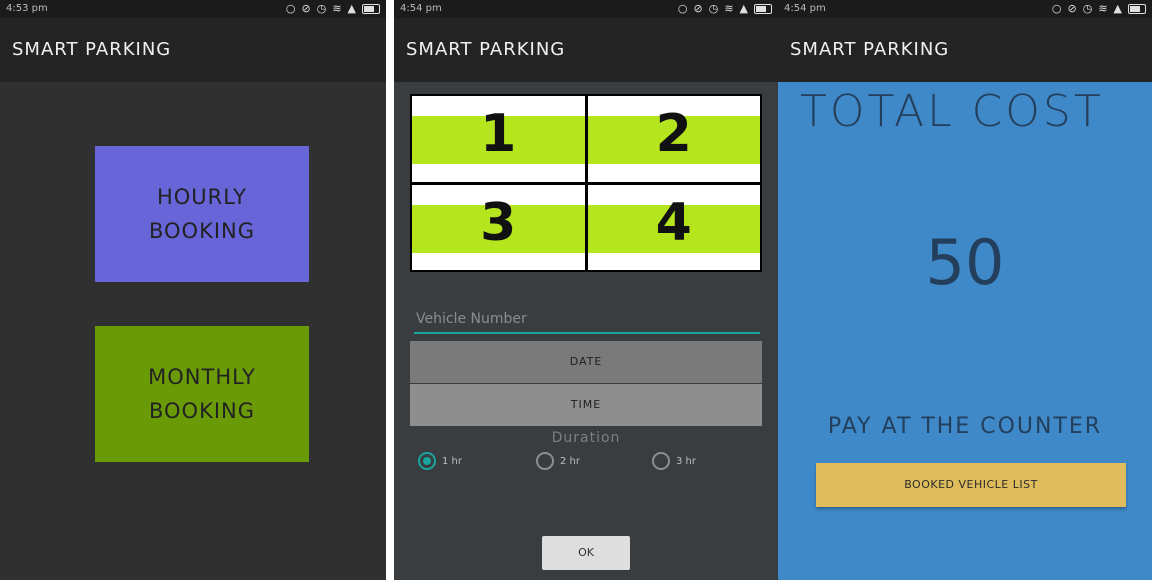 The image size is (1152, 580). Describe the element at coordinates (558, 461) in the screenshot. I see `duration-radio-2hr: 2 hr` at that location.